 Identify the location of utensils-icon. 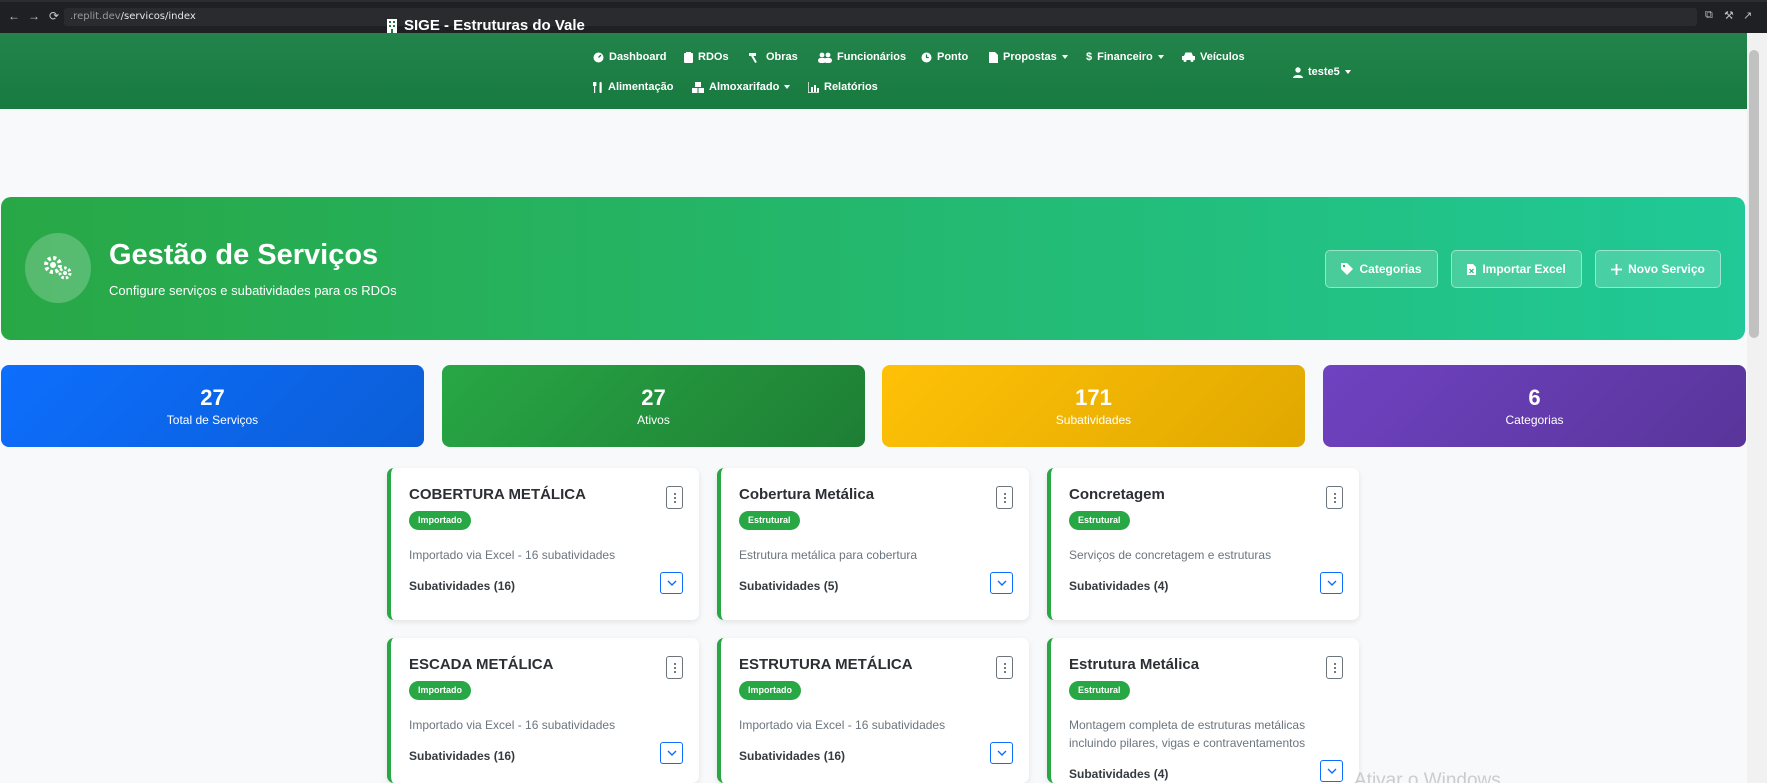
(597, 87).